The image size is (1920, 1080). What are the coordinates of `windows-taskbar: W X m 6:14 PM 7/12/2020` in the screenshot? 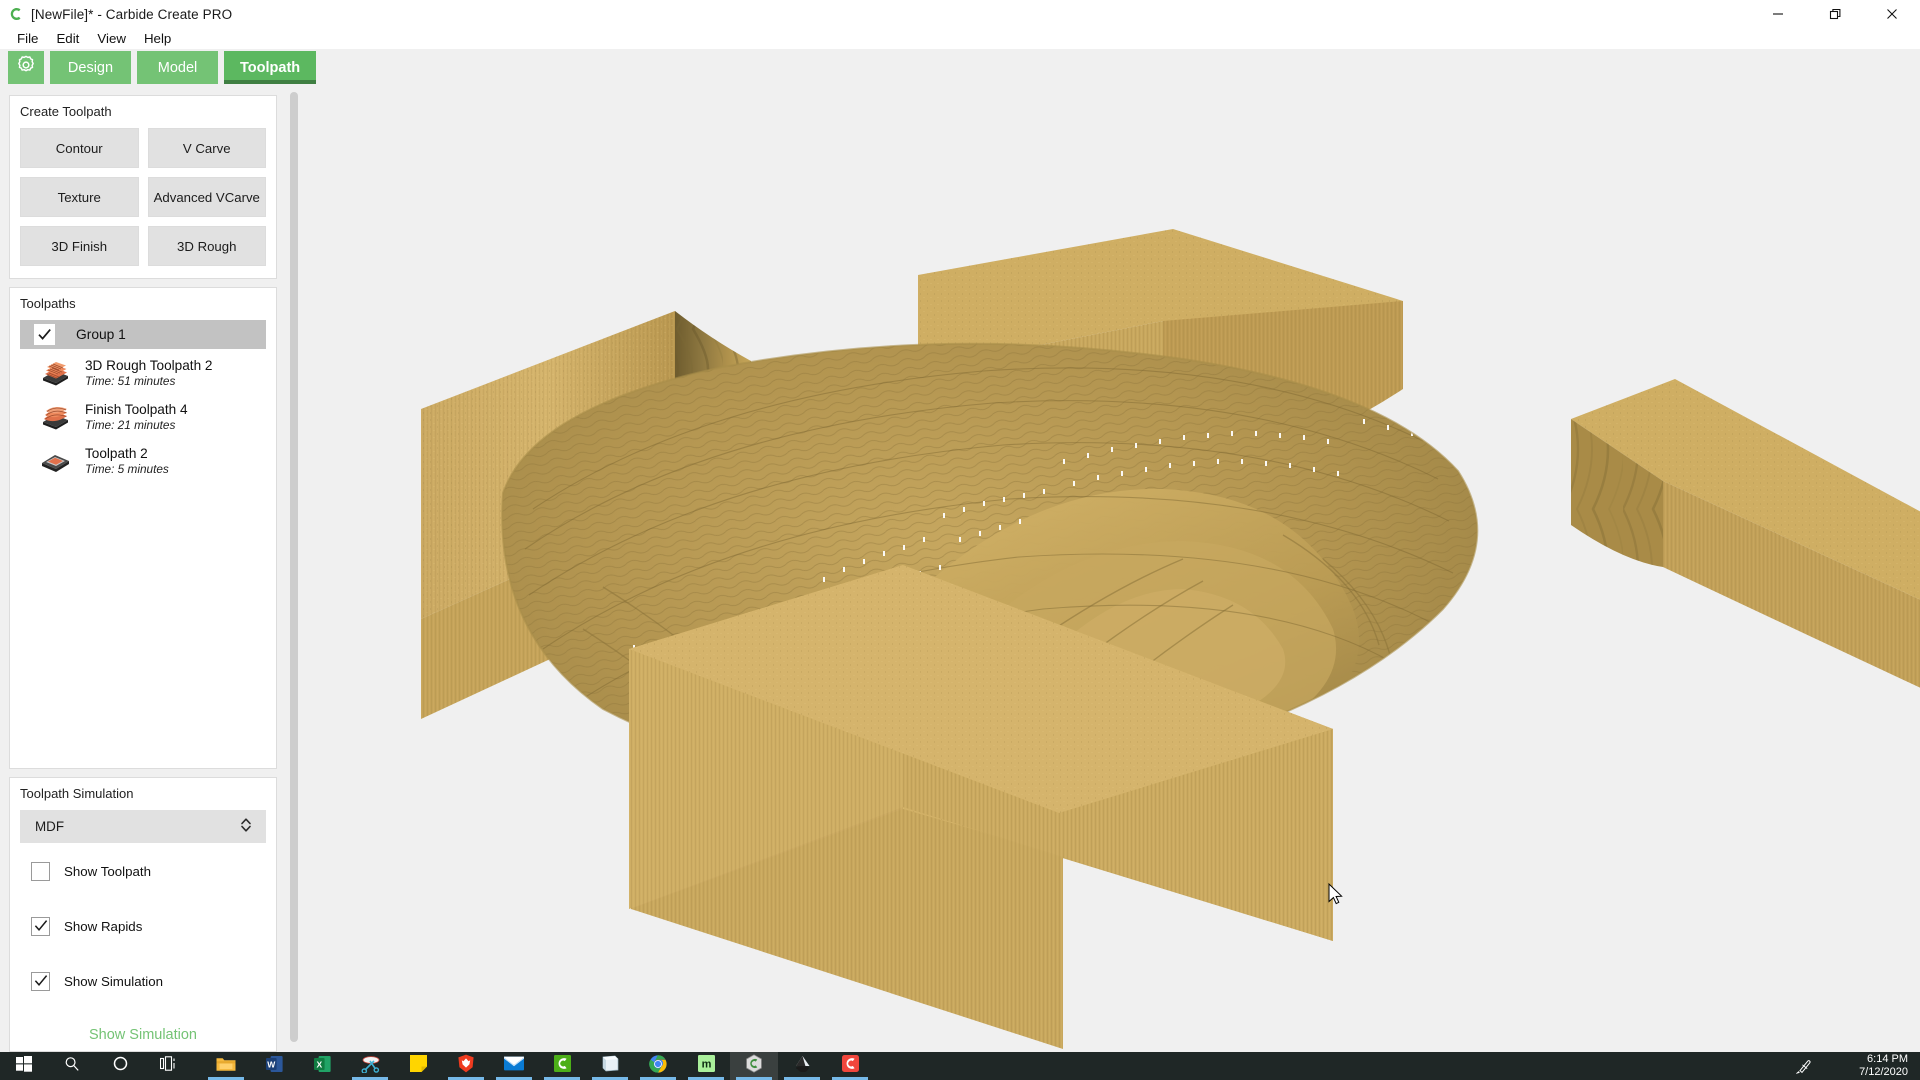 It's located at (960, 1066).